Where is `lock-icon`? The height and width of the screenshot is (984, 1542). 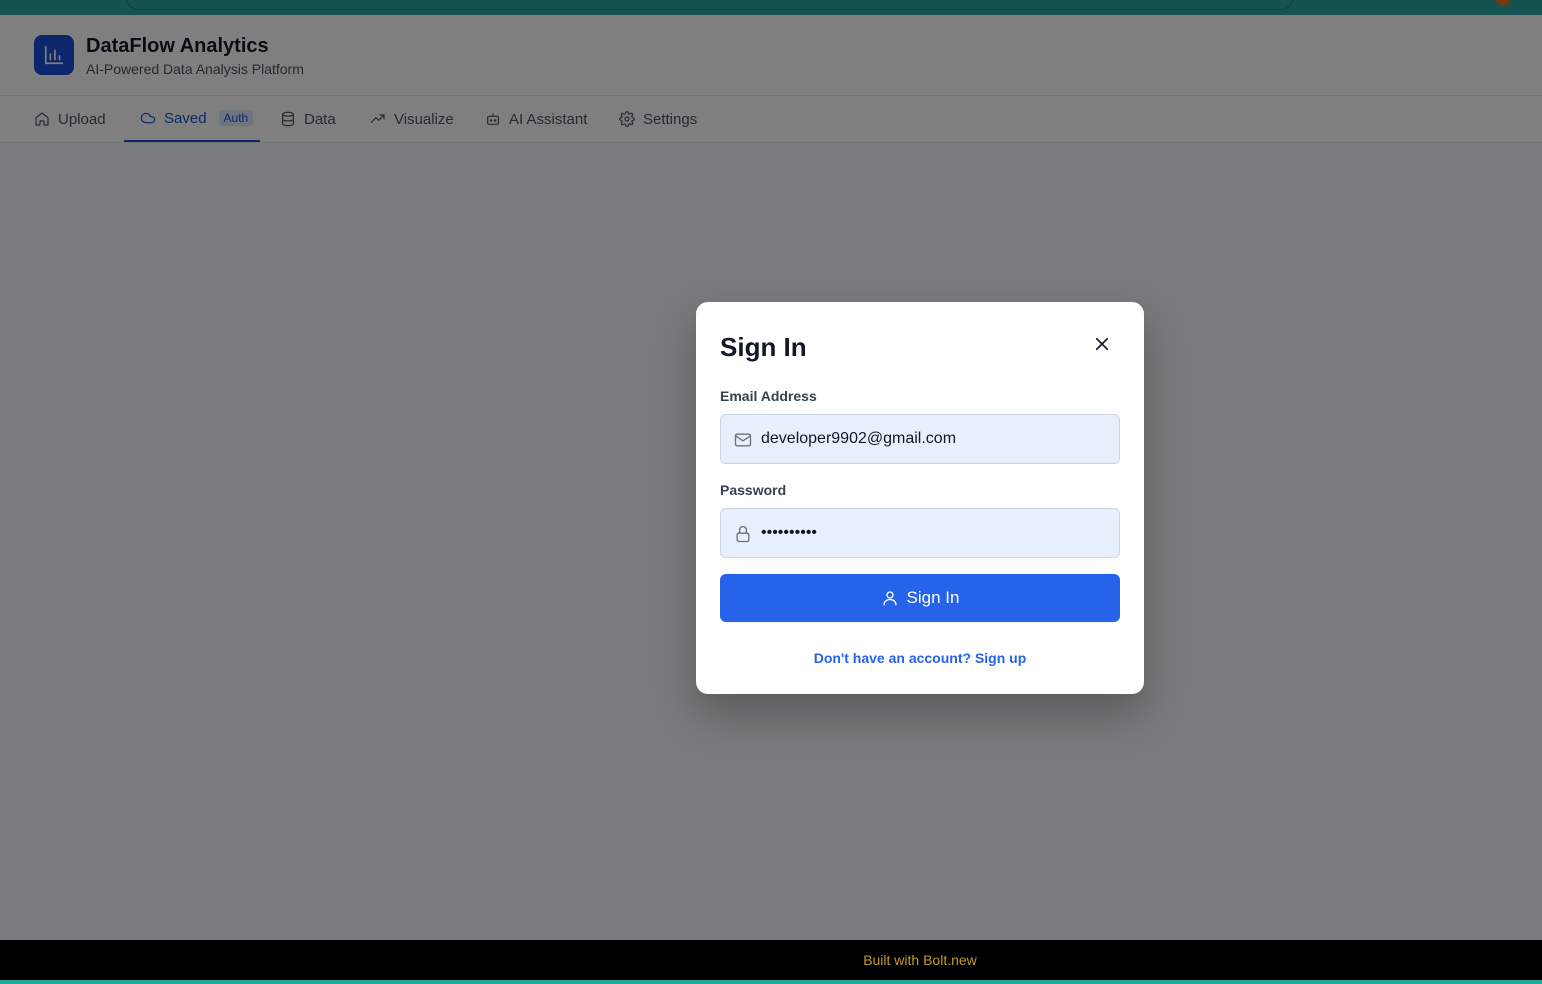 lock-icon is located at coordinates (743, 534).